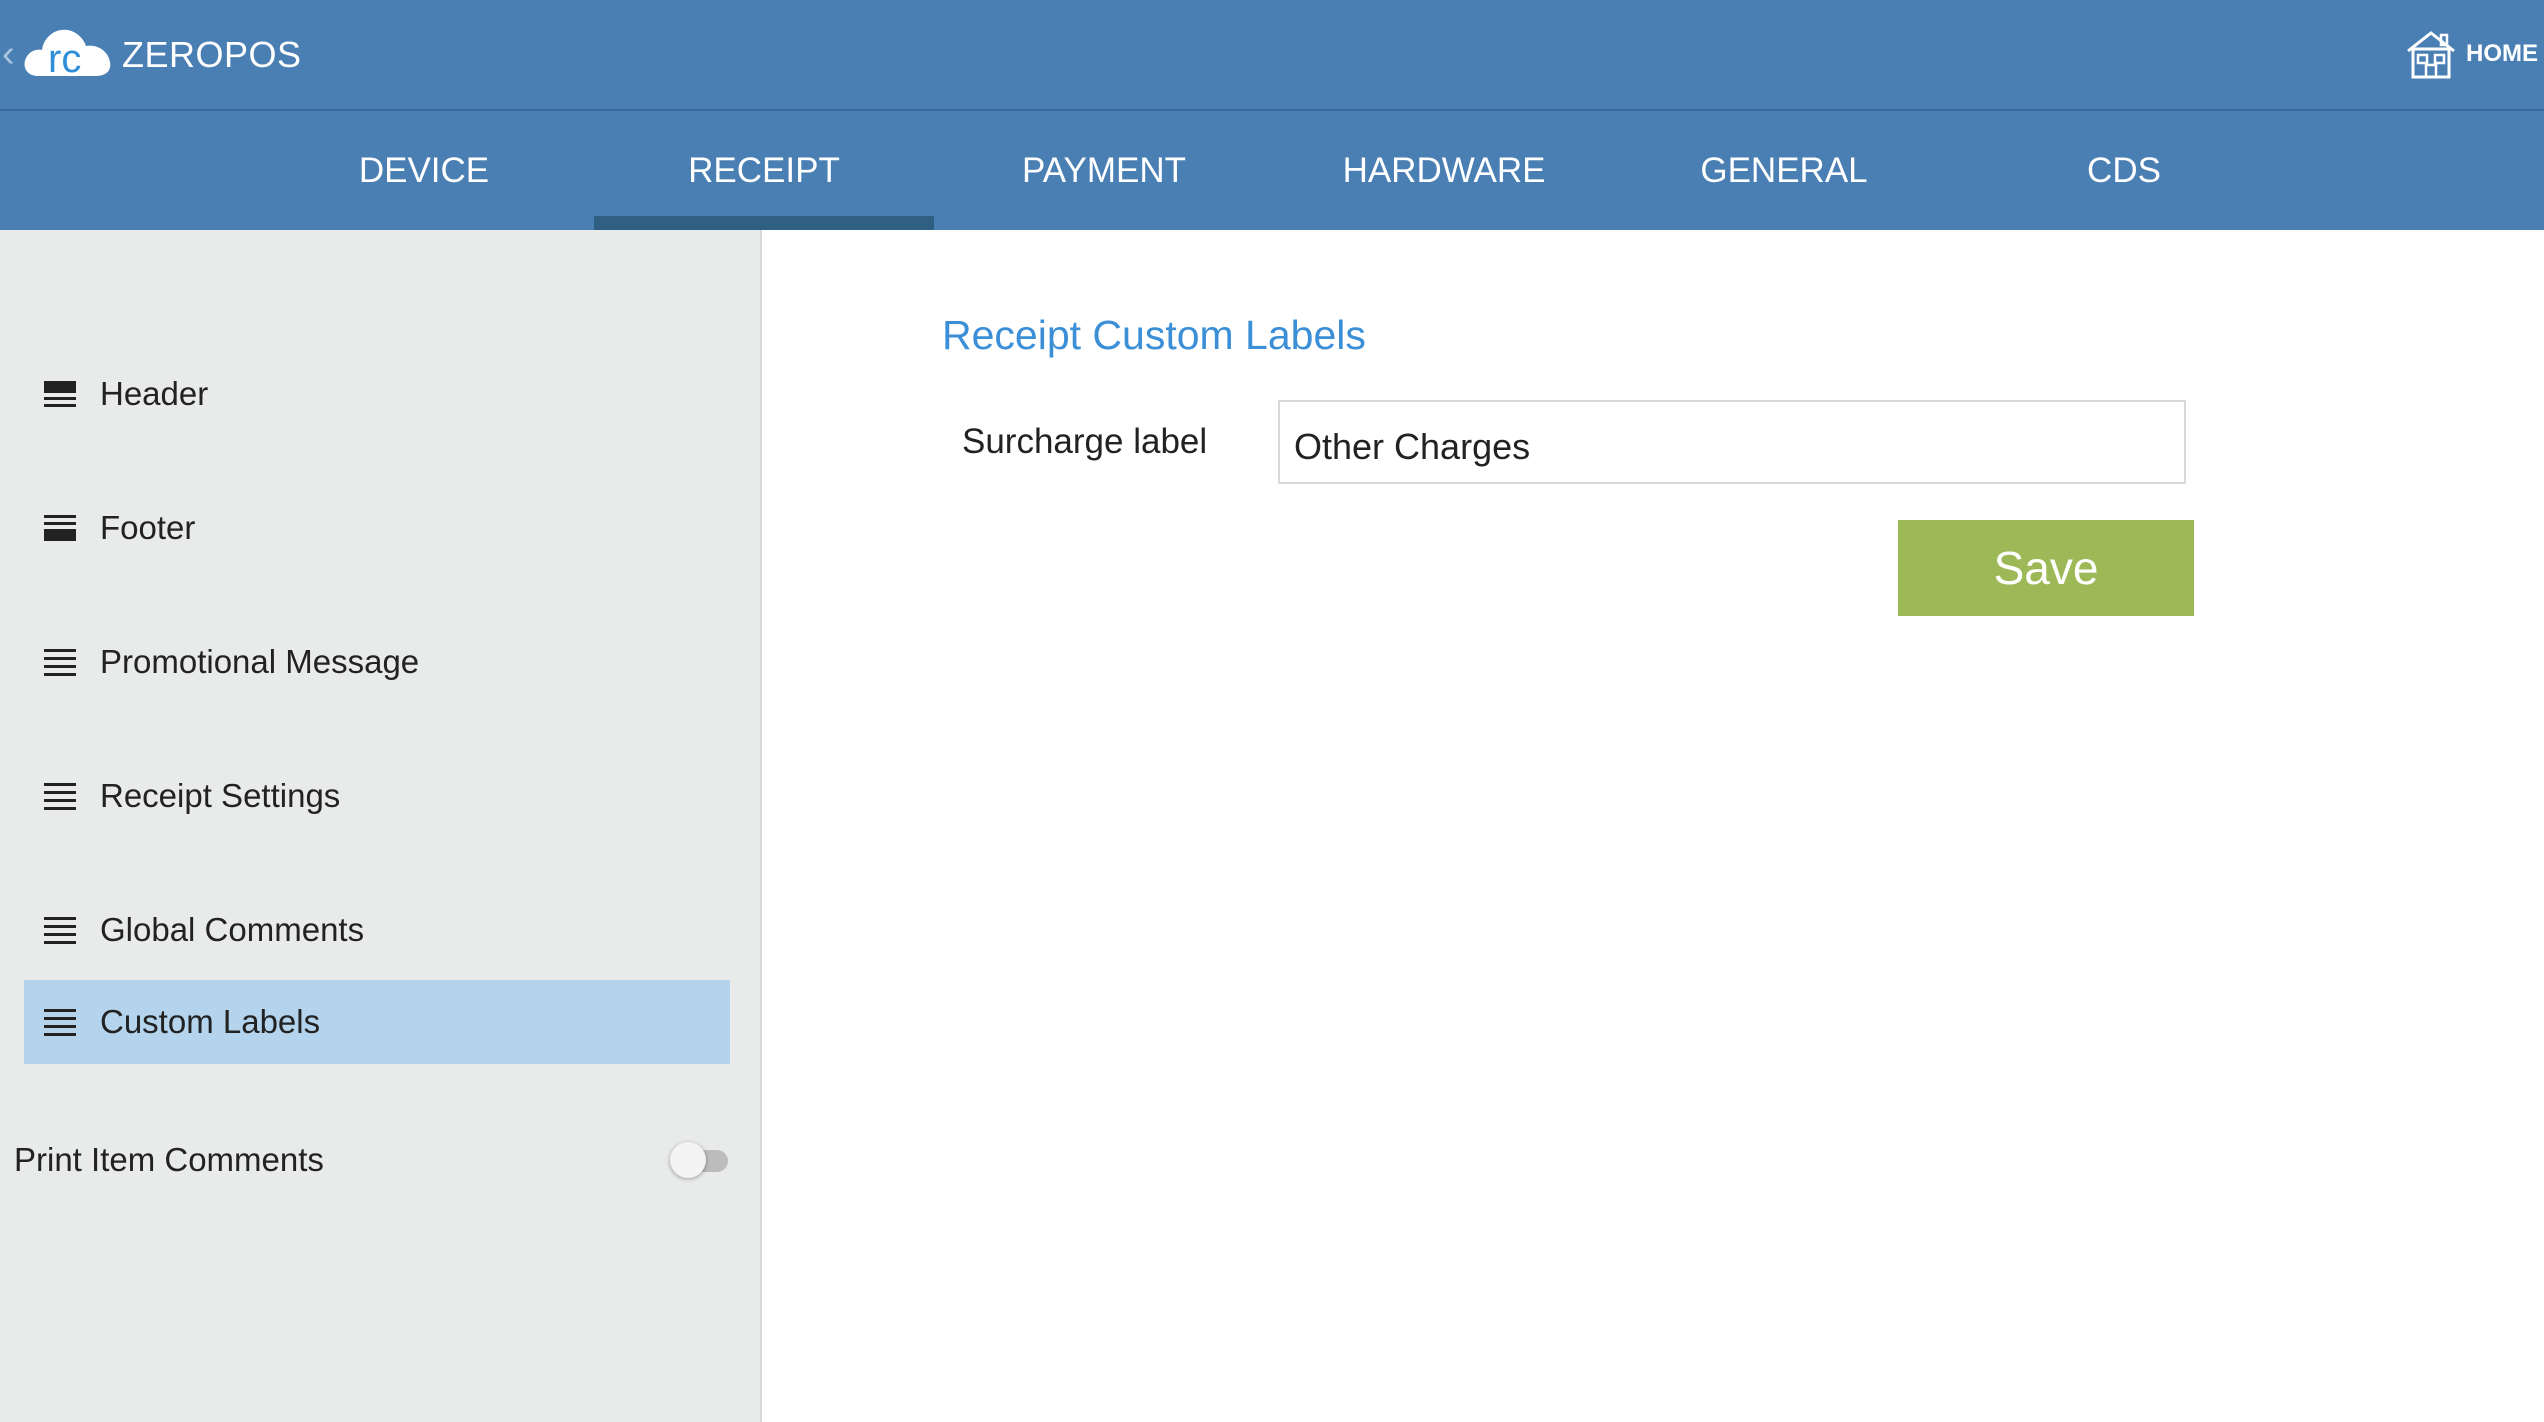 Image resolution: width=2544 pixels, height=1422 pixels. Describe the element at coordinates (377, 1022) in the screenshot. I see `sidebar-item-custom-labels: Custom Labels` at that location.